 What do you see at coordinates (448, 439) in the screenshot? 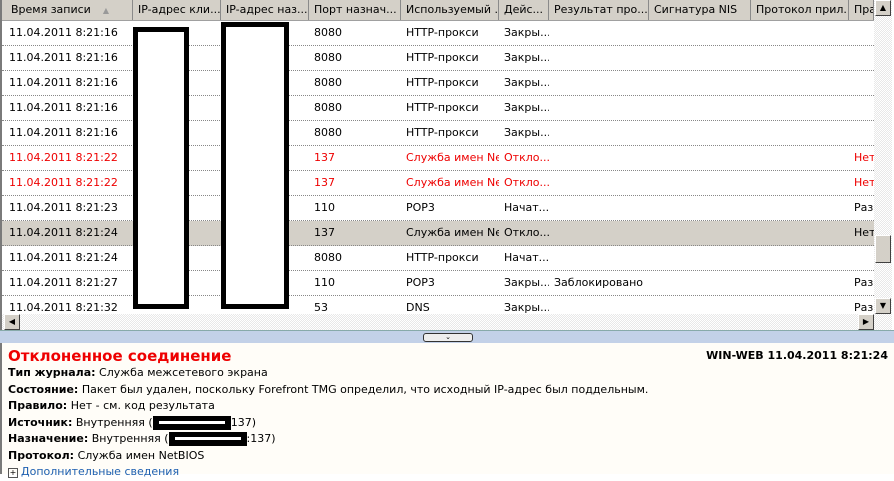
I see `destination-field: Назначение: Внутренняя (:137)` at bounding box center [448, 439].